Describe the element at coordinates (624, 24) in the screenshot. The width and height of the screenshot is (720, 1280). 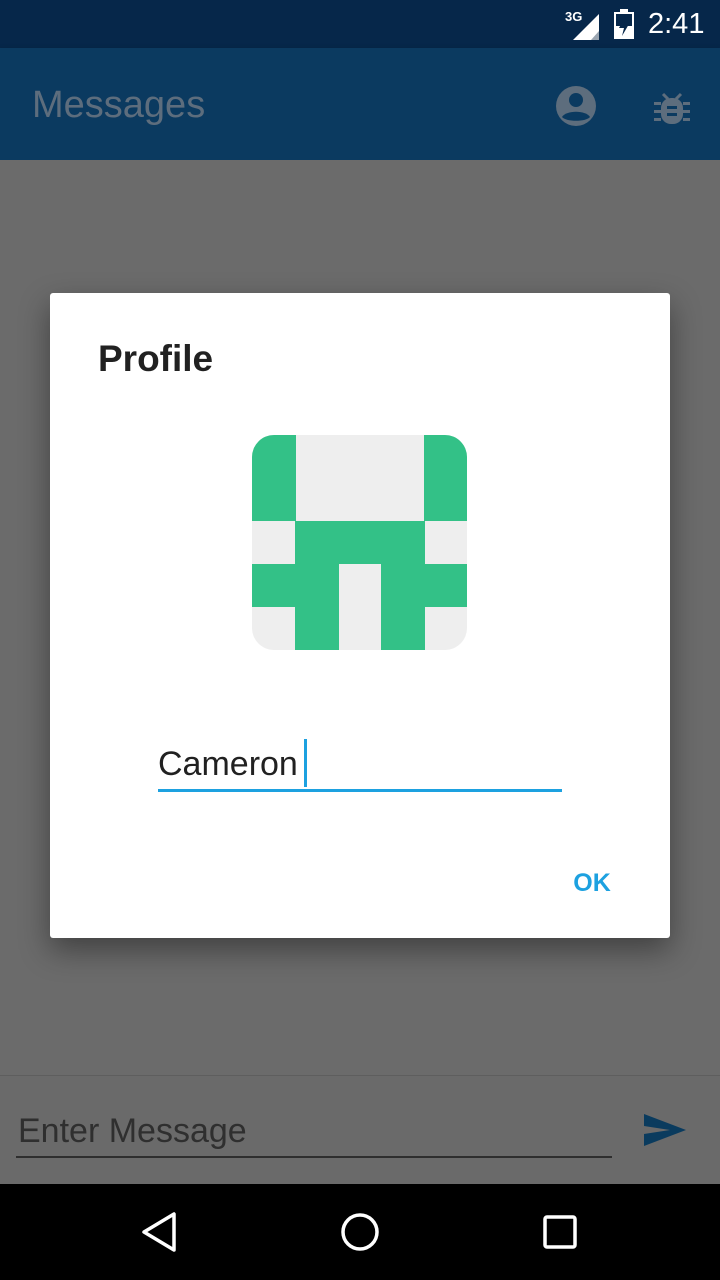
I see `battery-icon` at that location.